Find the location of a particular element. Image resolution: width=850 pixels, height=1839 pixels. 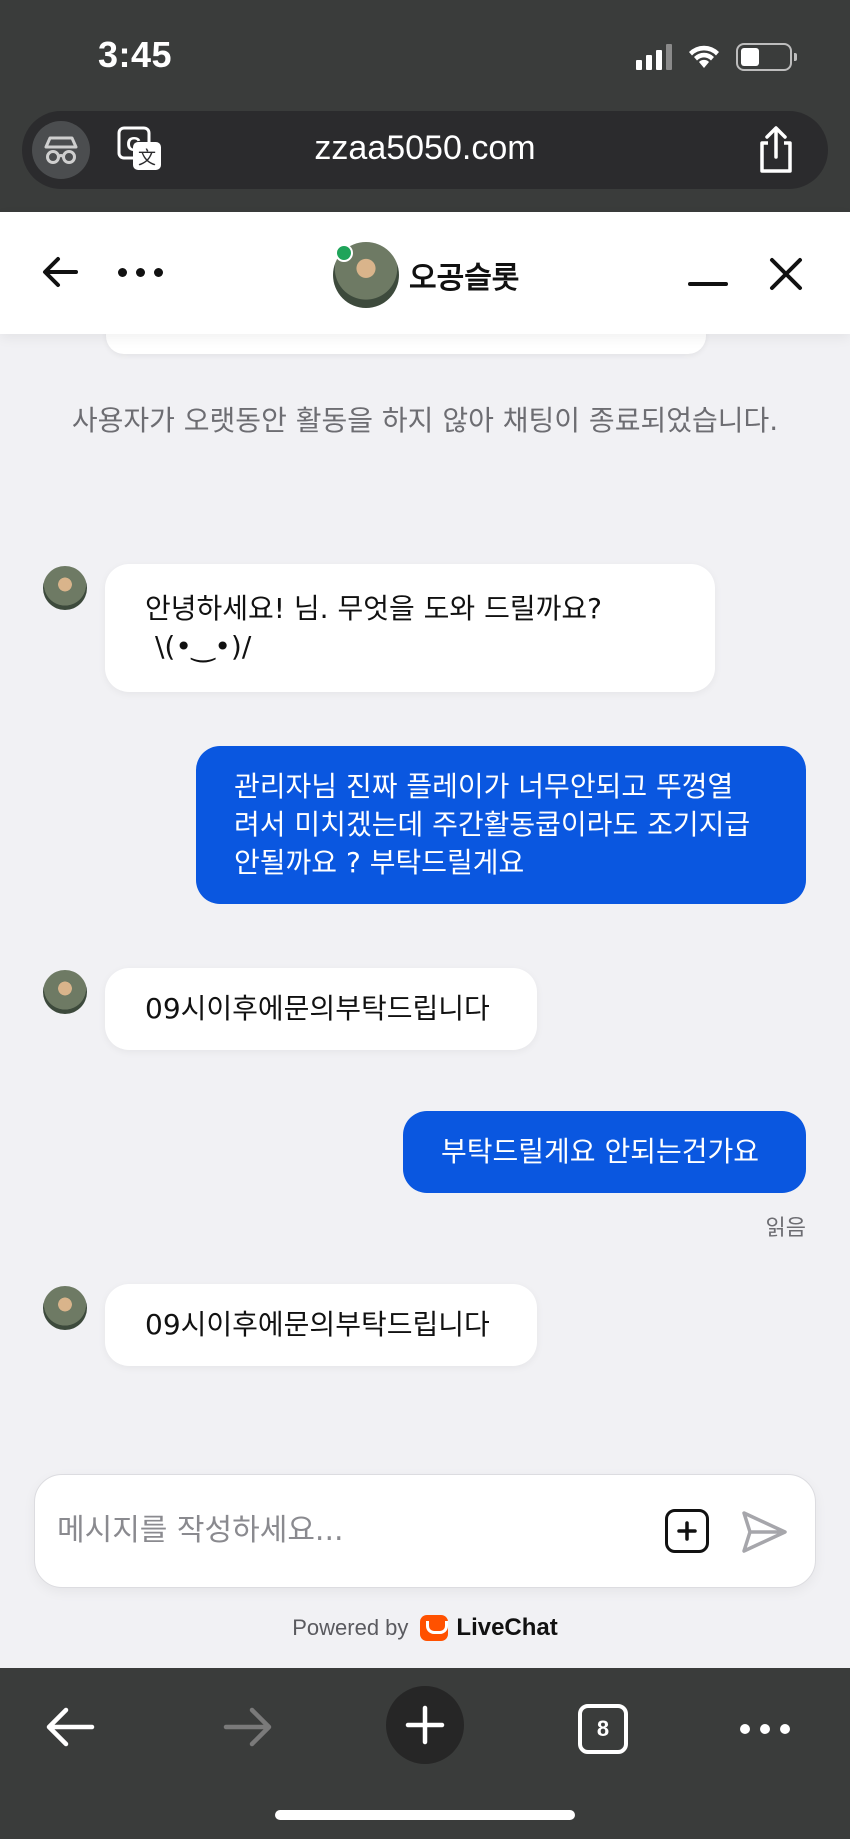

browser-bottom-bar: 8 is located at coordinates (425, 1753).